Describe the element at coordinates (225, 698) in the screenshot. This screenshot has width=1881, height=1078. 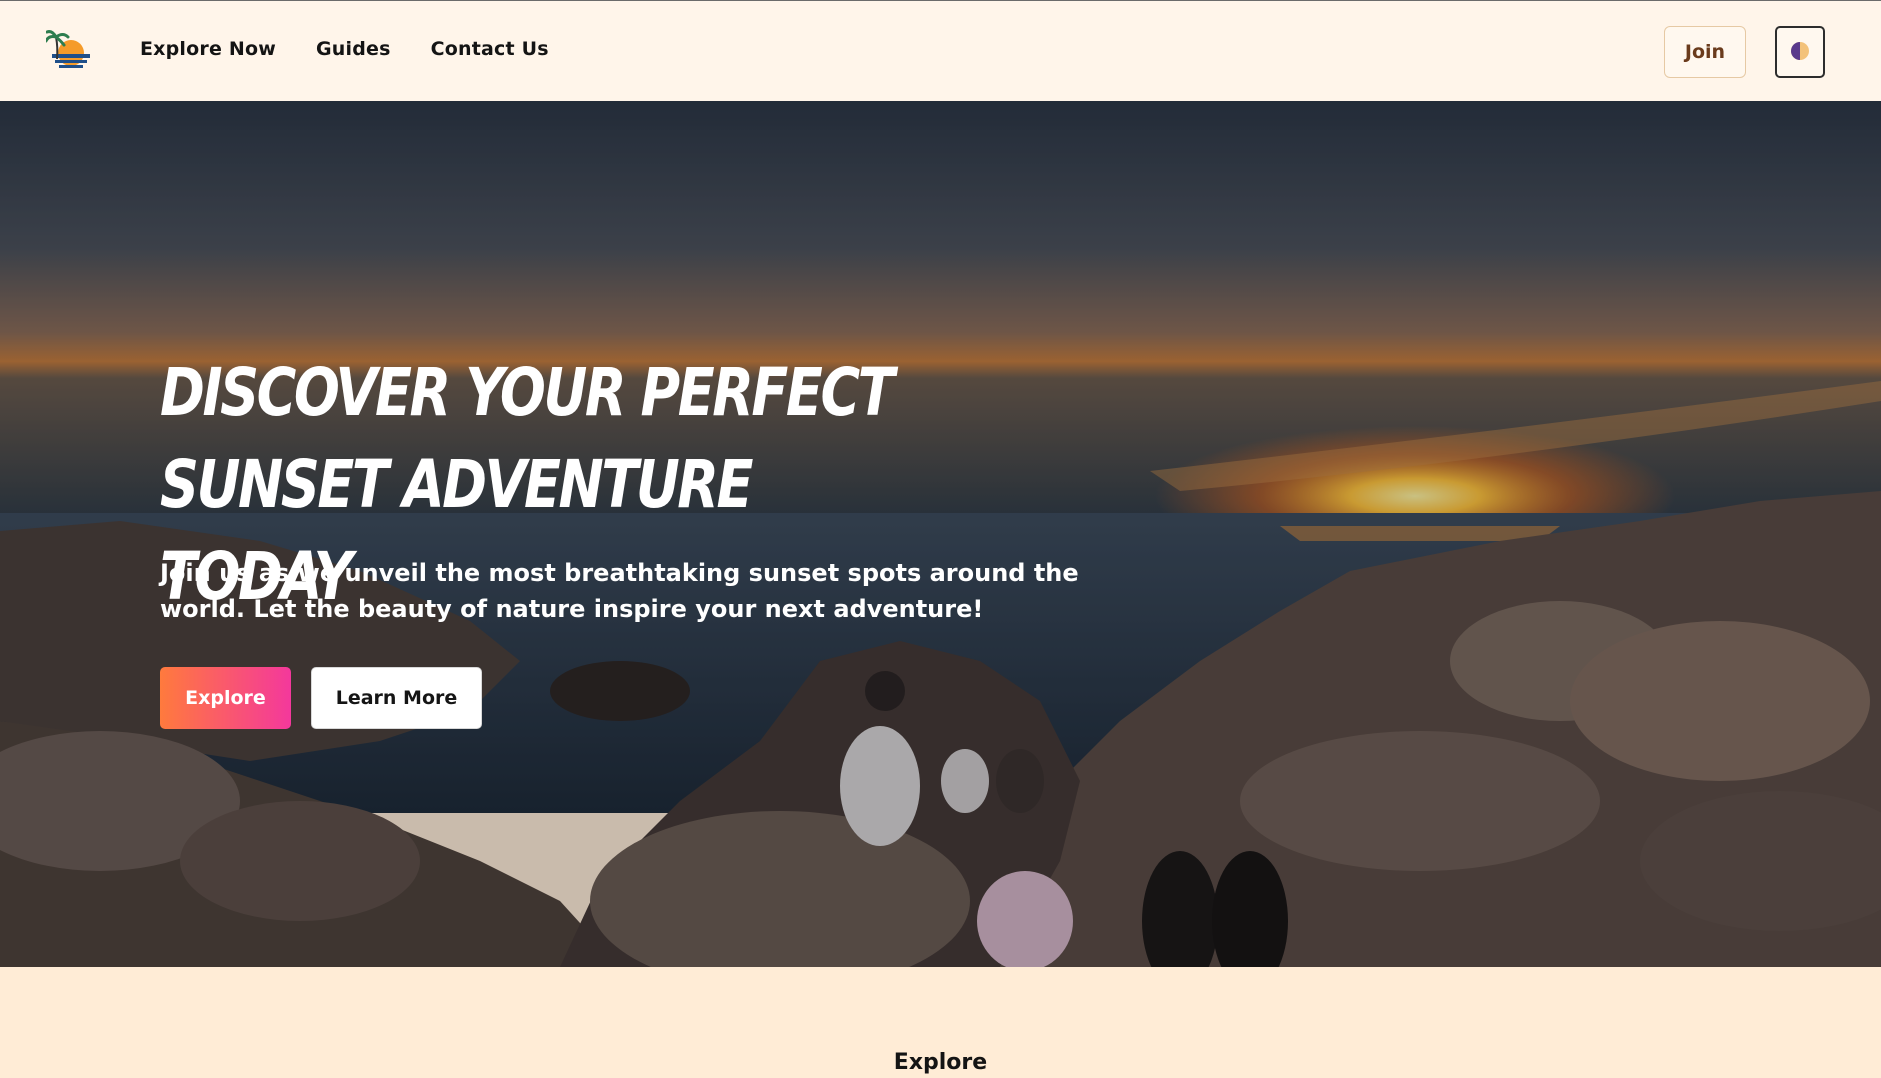
I see `explore-button: Explore` at that location.